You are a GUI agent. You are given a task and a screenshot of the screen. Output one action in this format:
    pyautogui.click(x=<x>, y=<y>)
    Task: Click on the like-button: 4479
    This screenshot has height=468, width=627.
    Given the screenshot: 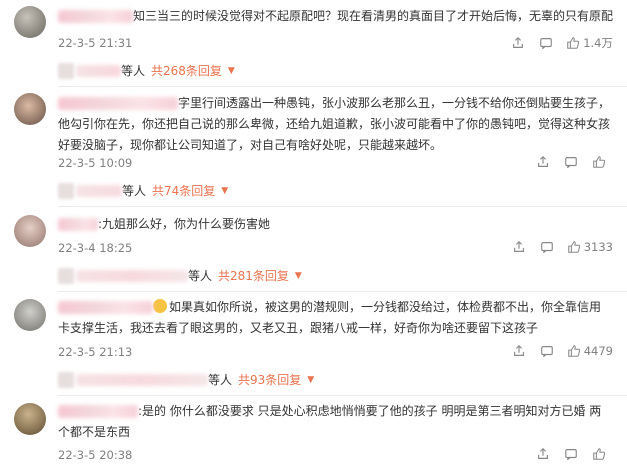 What is the action you would take?
    pyautogui.click(x=587, y=351)
    